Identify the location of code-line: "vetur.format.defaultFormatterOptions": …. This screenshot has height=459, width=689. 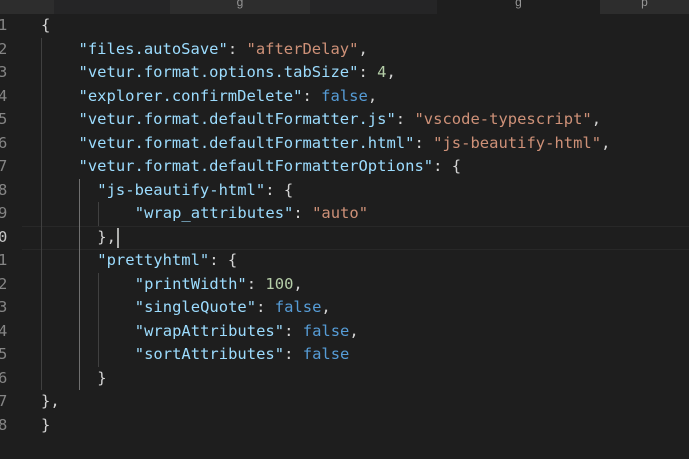
(270, 167).